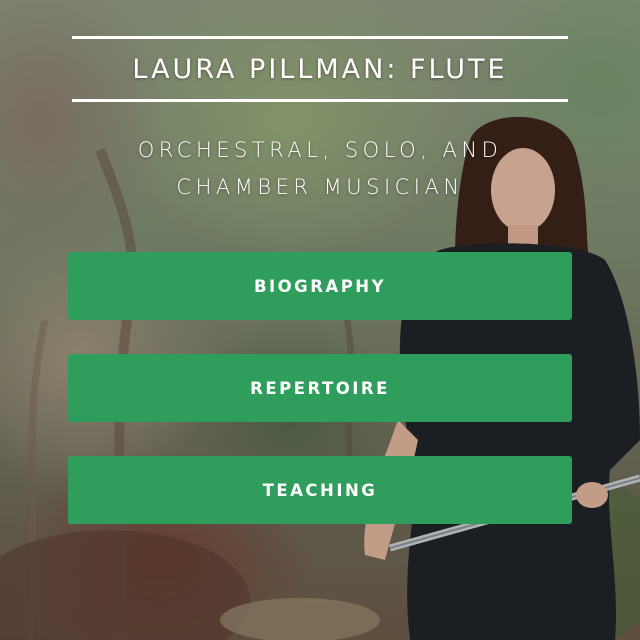 Image resolution: width=640 pixels, height=640 pixels. Describe the element at coordinates (320, 388) in the screenshot. I see `repertoire-button: REPERTOIRE` at that location.